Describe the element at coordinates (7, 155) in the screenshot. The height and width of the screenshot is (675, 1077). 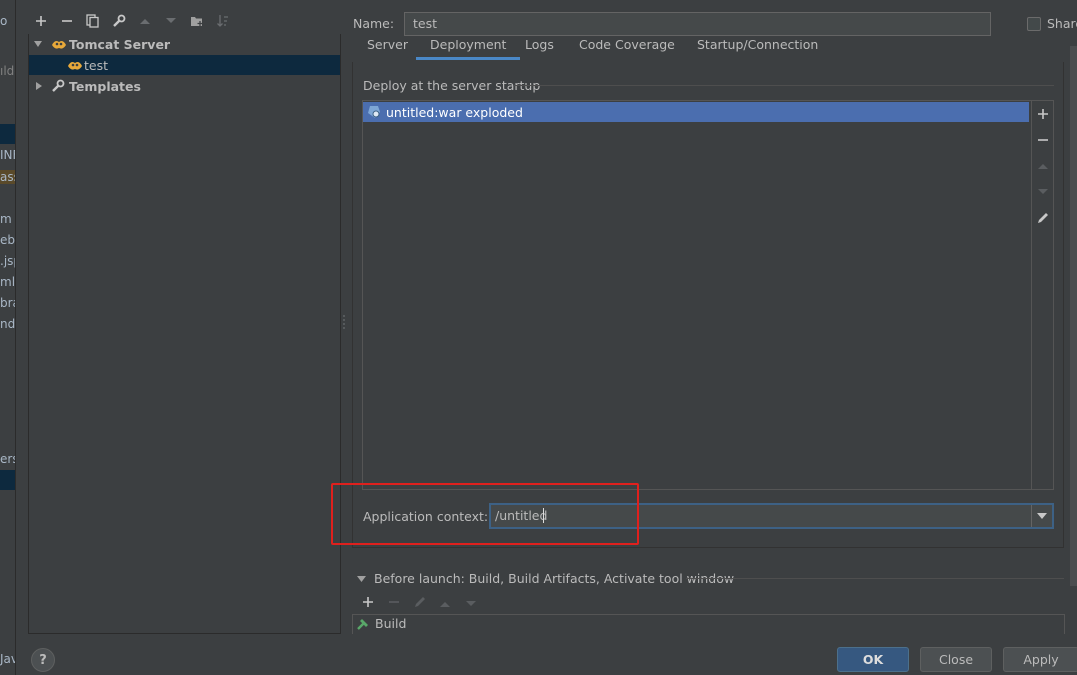
I see `strip-text: INF` at that location.